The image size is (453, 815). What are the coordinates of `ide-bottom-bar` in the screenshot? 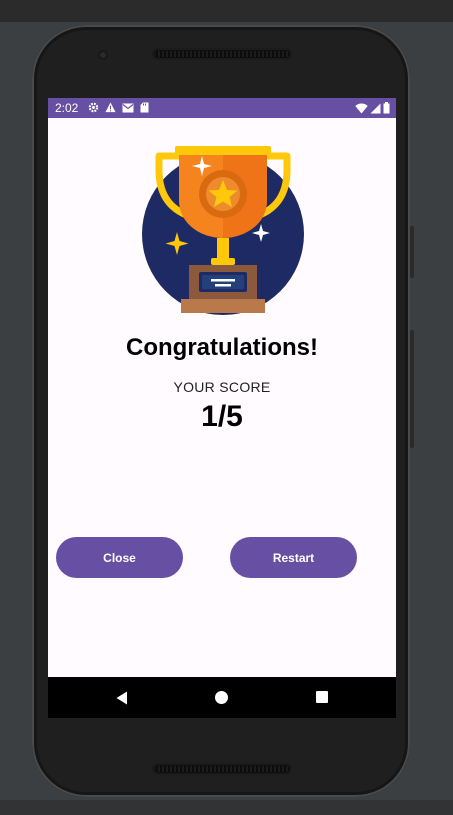 It's located at (226, 807).